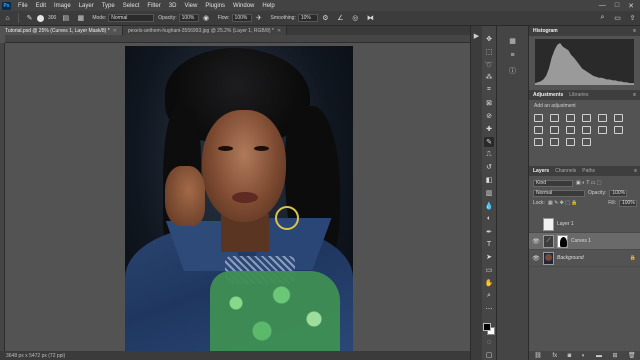 The width and height of the screenshot is (640, 360). What do you see at coordinates (618, 193) in the screenshot?
I see `layer-opacity-field: 100%` at bounding box center [618, 193].